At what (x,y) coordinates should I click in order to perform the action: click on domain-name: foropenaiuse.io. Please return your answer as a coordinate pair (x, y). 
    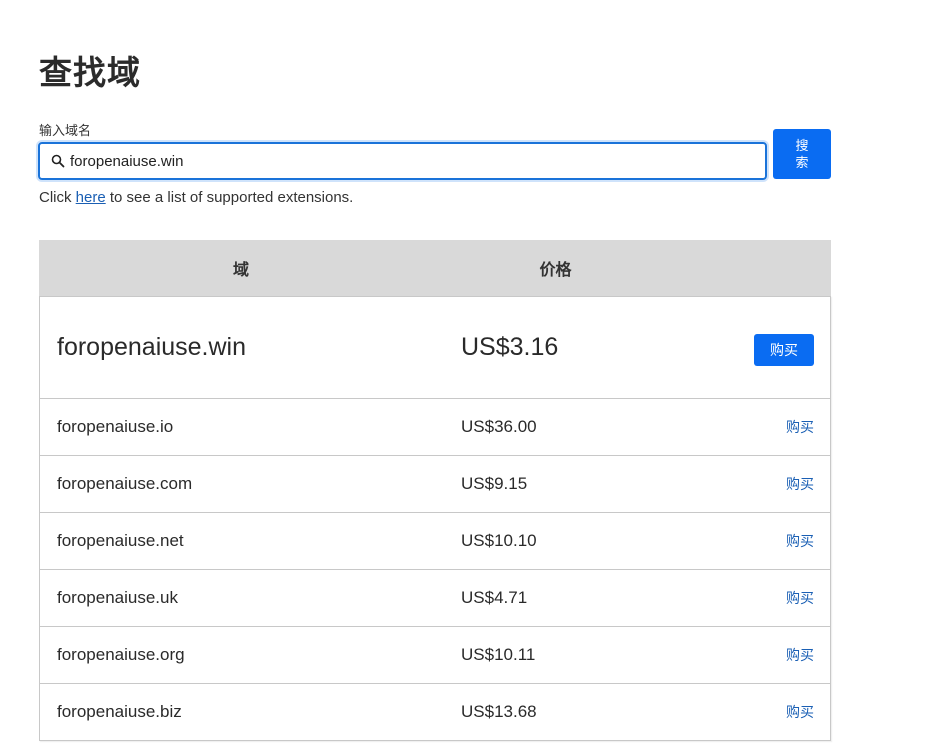
    Looking at the image, I should click on (115, 426).